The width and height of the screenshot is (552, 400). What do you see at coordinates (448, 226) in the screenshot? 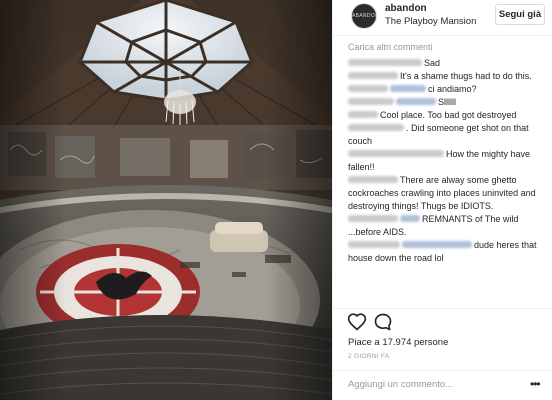
I see `comment-item: REMNANTS of The wild ...before AIDS.` at bounding box center [448, 226].